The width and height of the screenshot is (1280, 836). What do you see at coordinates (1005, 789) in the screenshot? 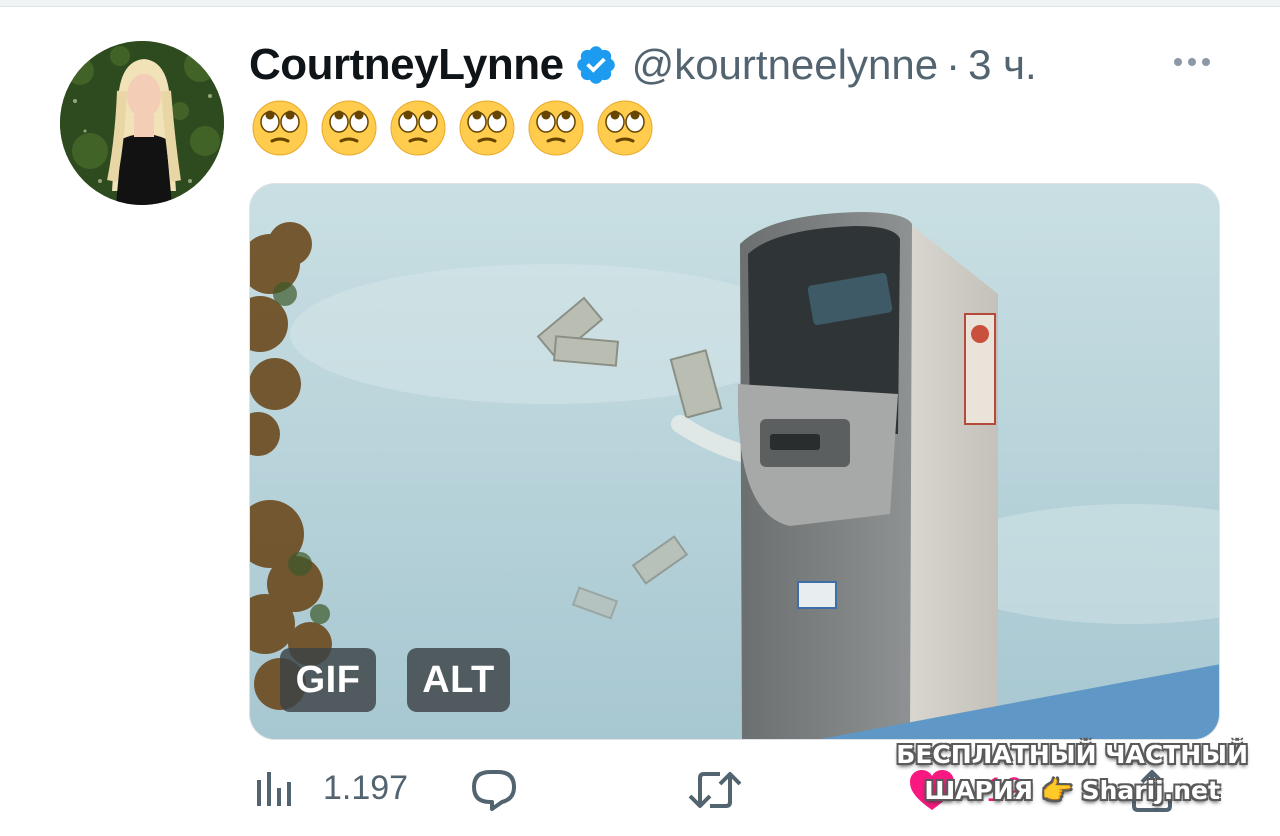
I see `likes-count: 19` at bounding box center [1005, 789].